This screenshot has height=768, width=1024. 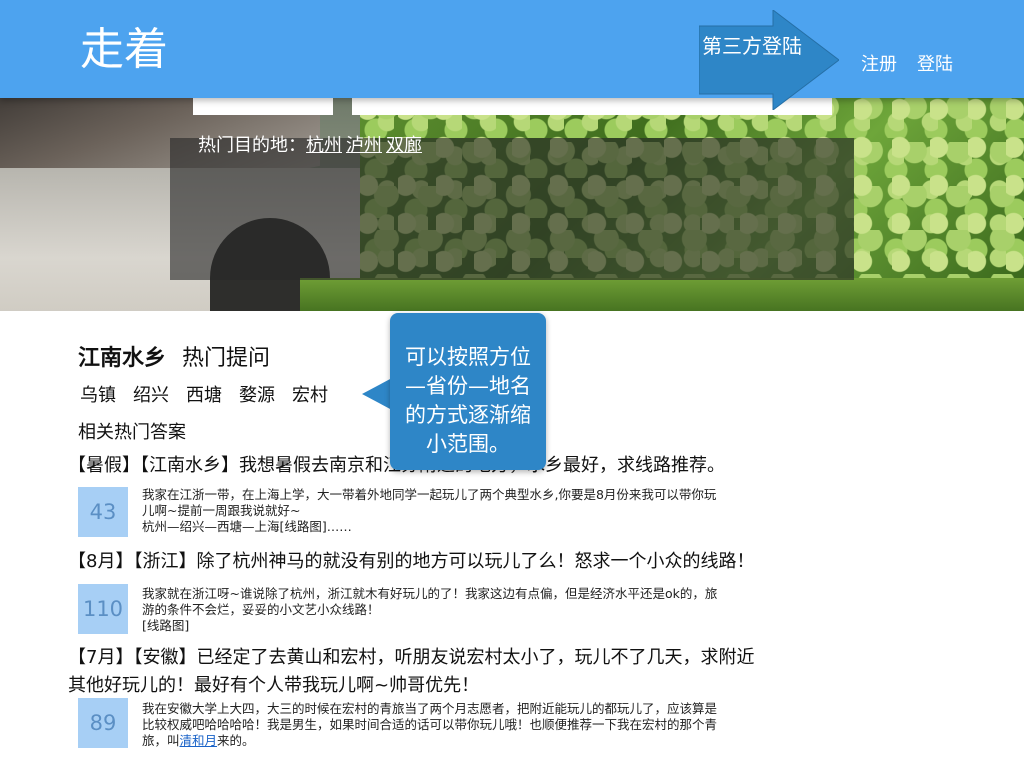 I want to click on third-party-login-button: 第三方登陆, so click(x=769, y=60).